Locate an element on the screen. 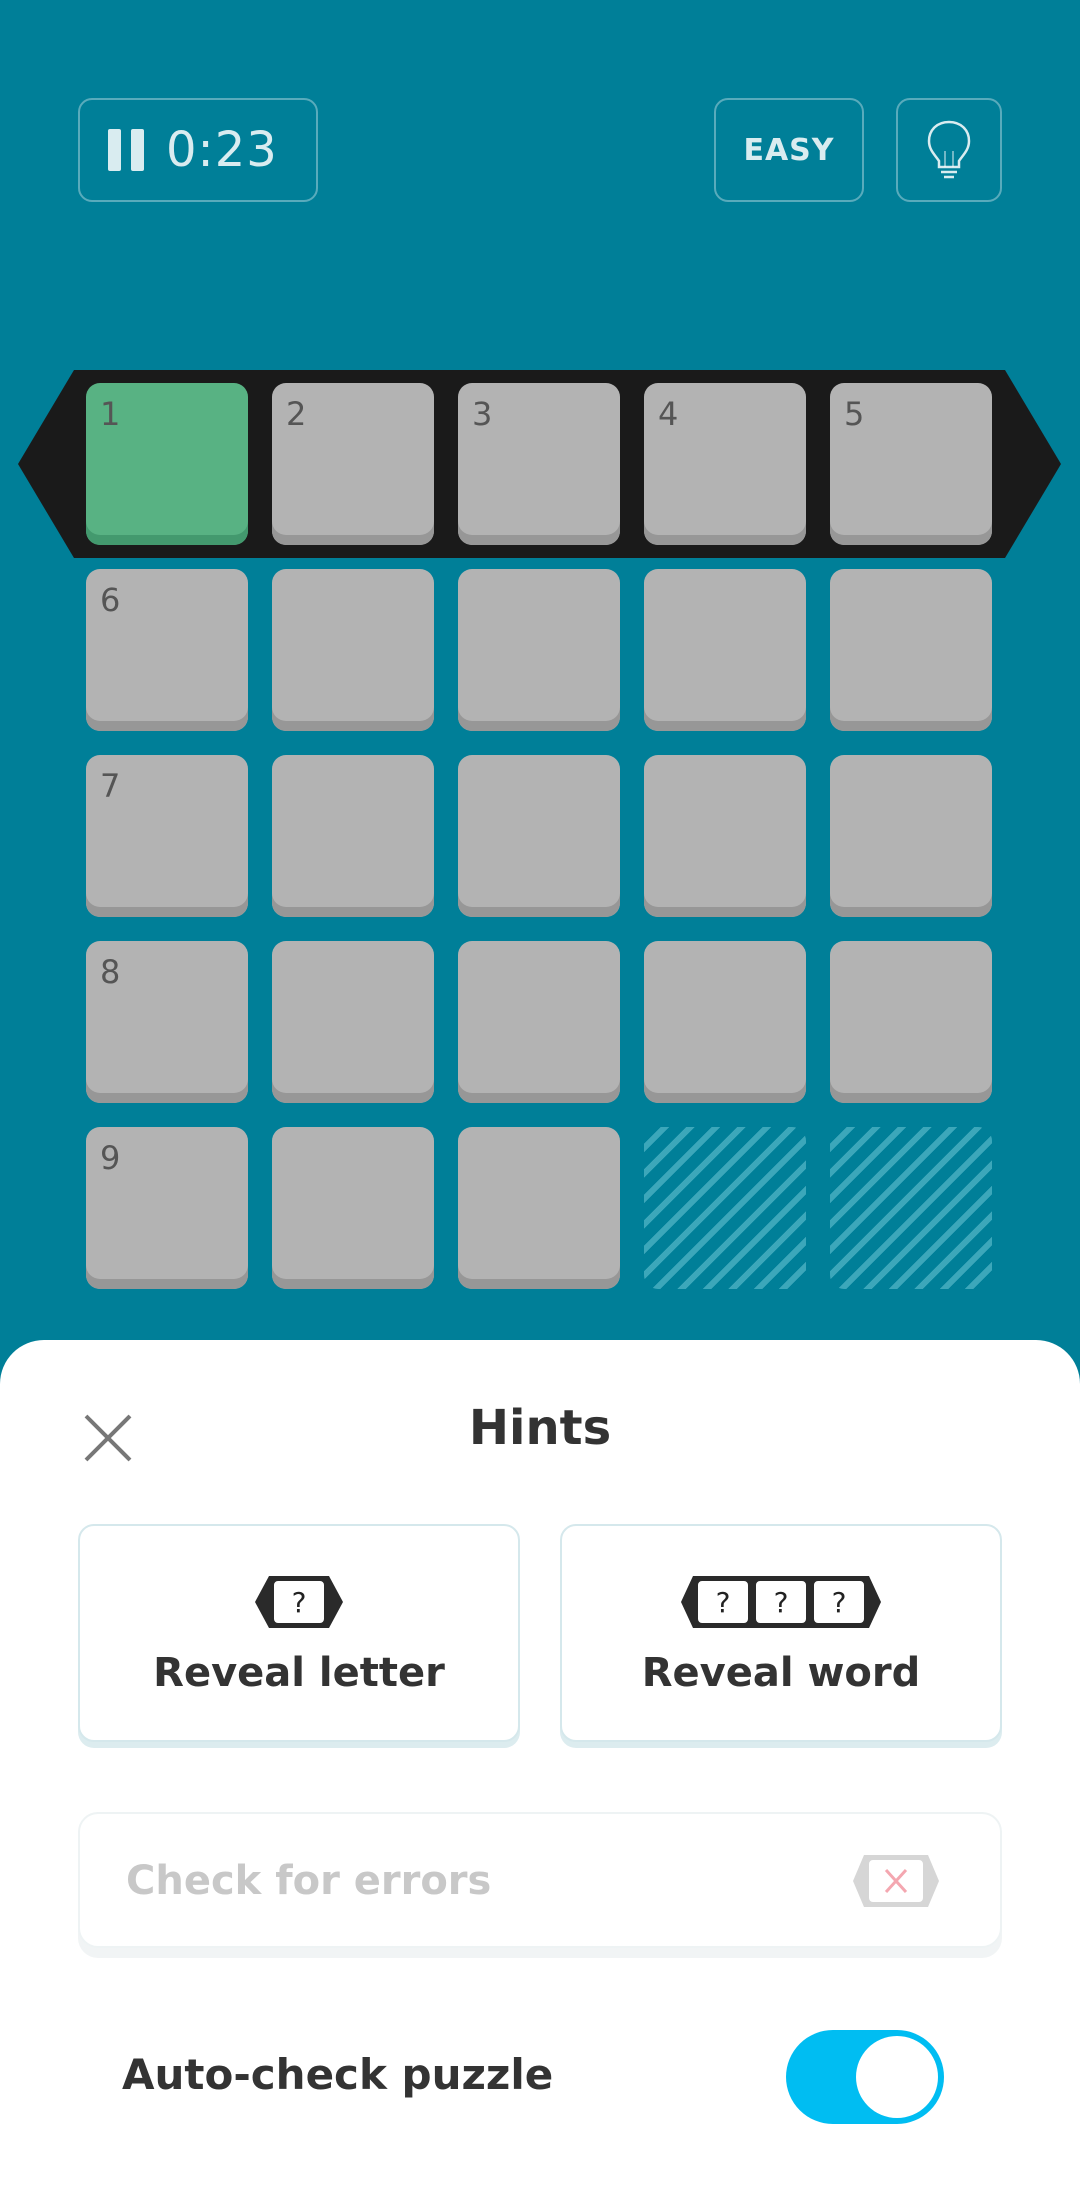  check-errors-button: Check for errors is located at coordinates (540, 1880).